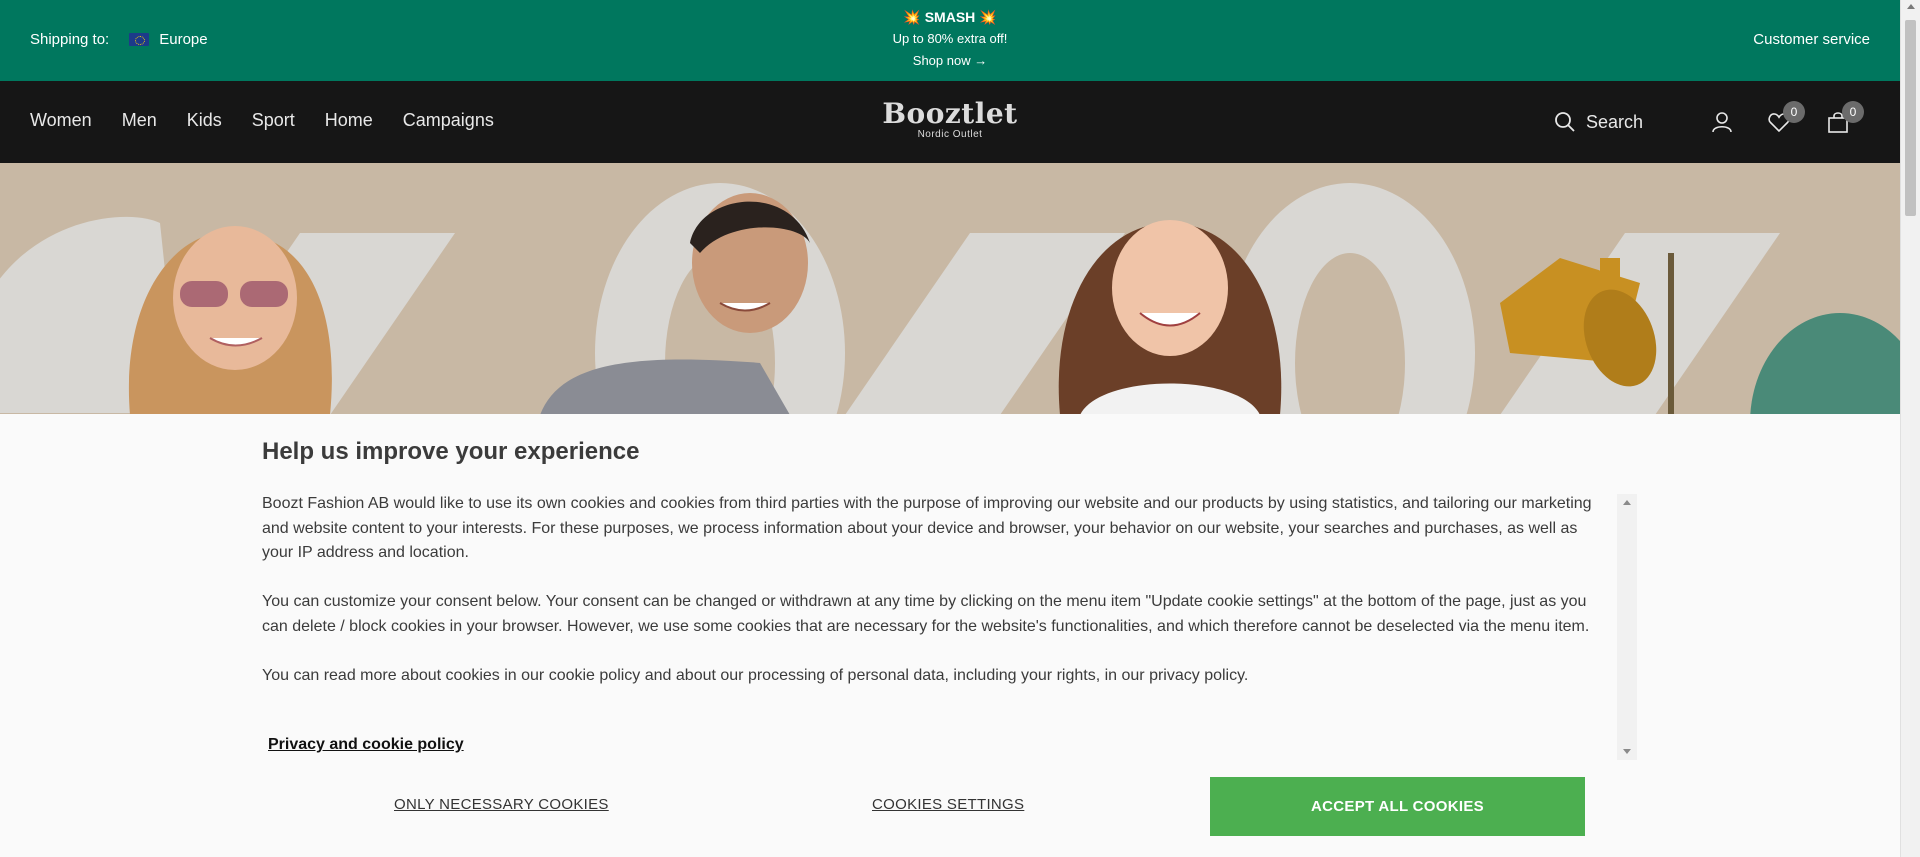 This screenshot has width=1920, height=857. I want to click on account-button, so click(1722, 124).